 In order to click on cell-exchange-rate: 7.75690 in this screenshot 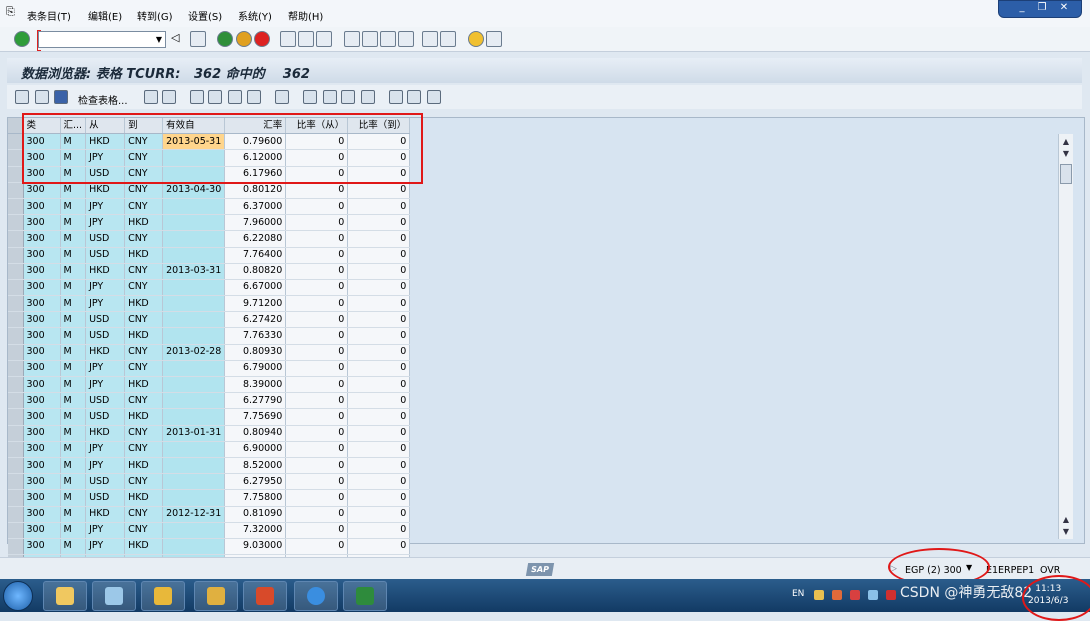, I will do `click(255, 417)`.